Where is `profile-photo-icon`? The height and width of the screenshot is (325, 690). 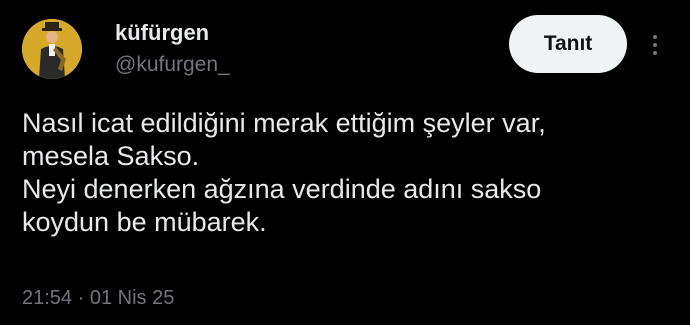
profile-photo-icon is located at coordinates (52, 49).